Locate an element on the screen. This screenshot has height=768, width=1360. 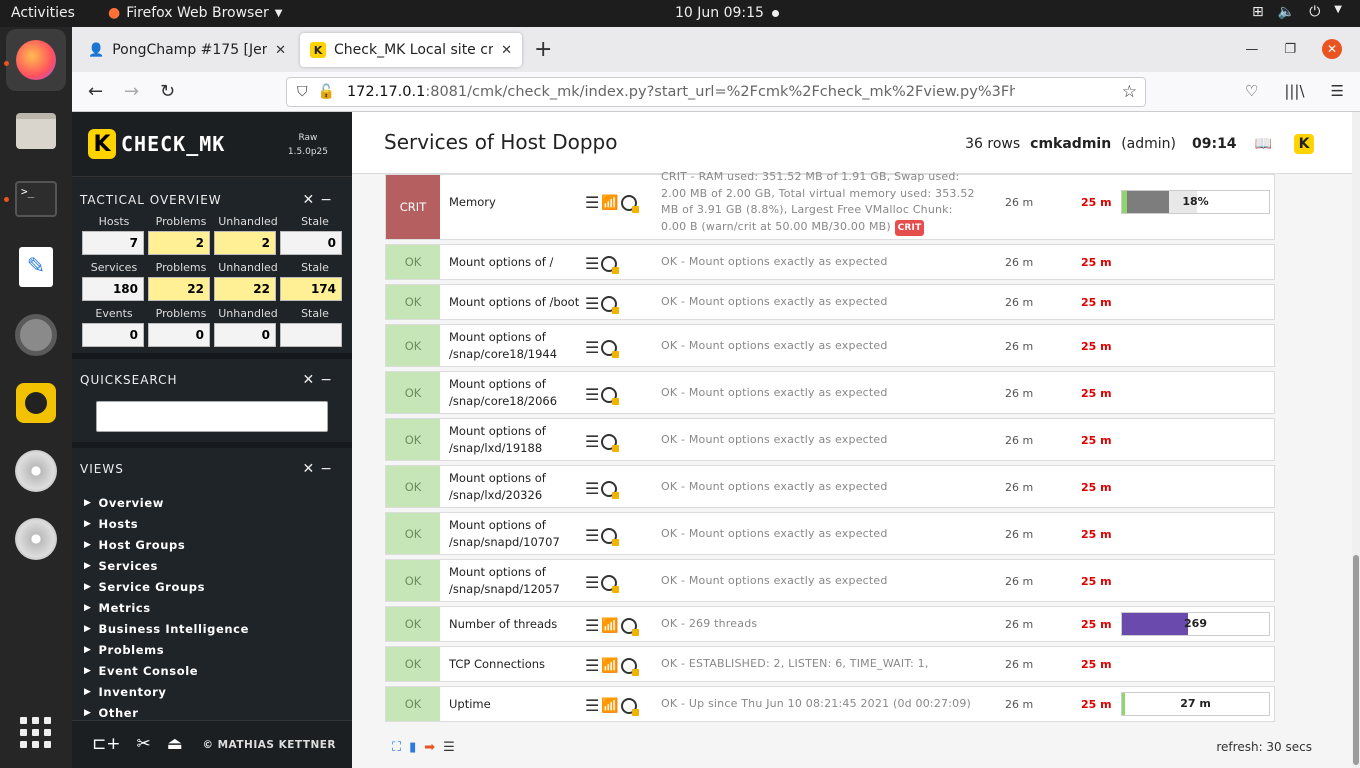
service-name: Uptime is located at coordinates (514, 704).